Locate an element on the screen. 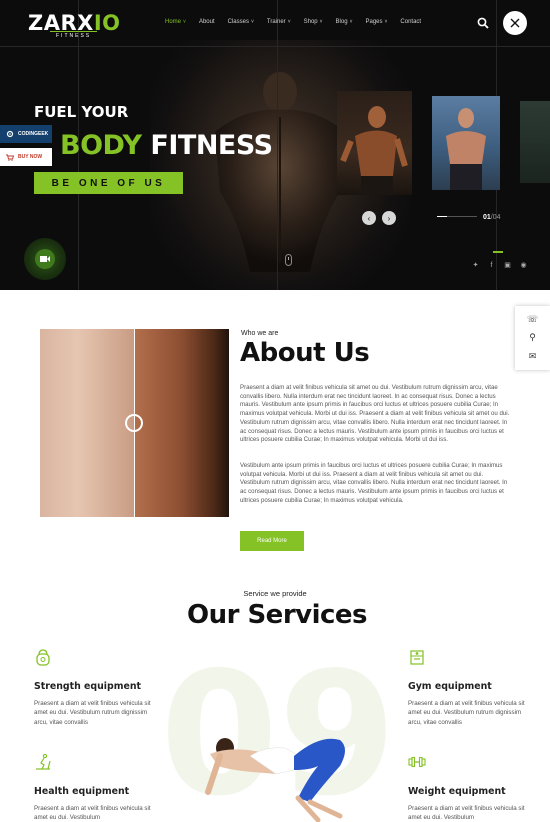 The height and width of the screenshot is (822, 550). slider-progress is located at coordinates (457, 216).